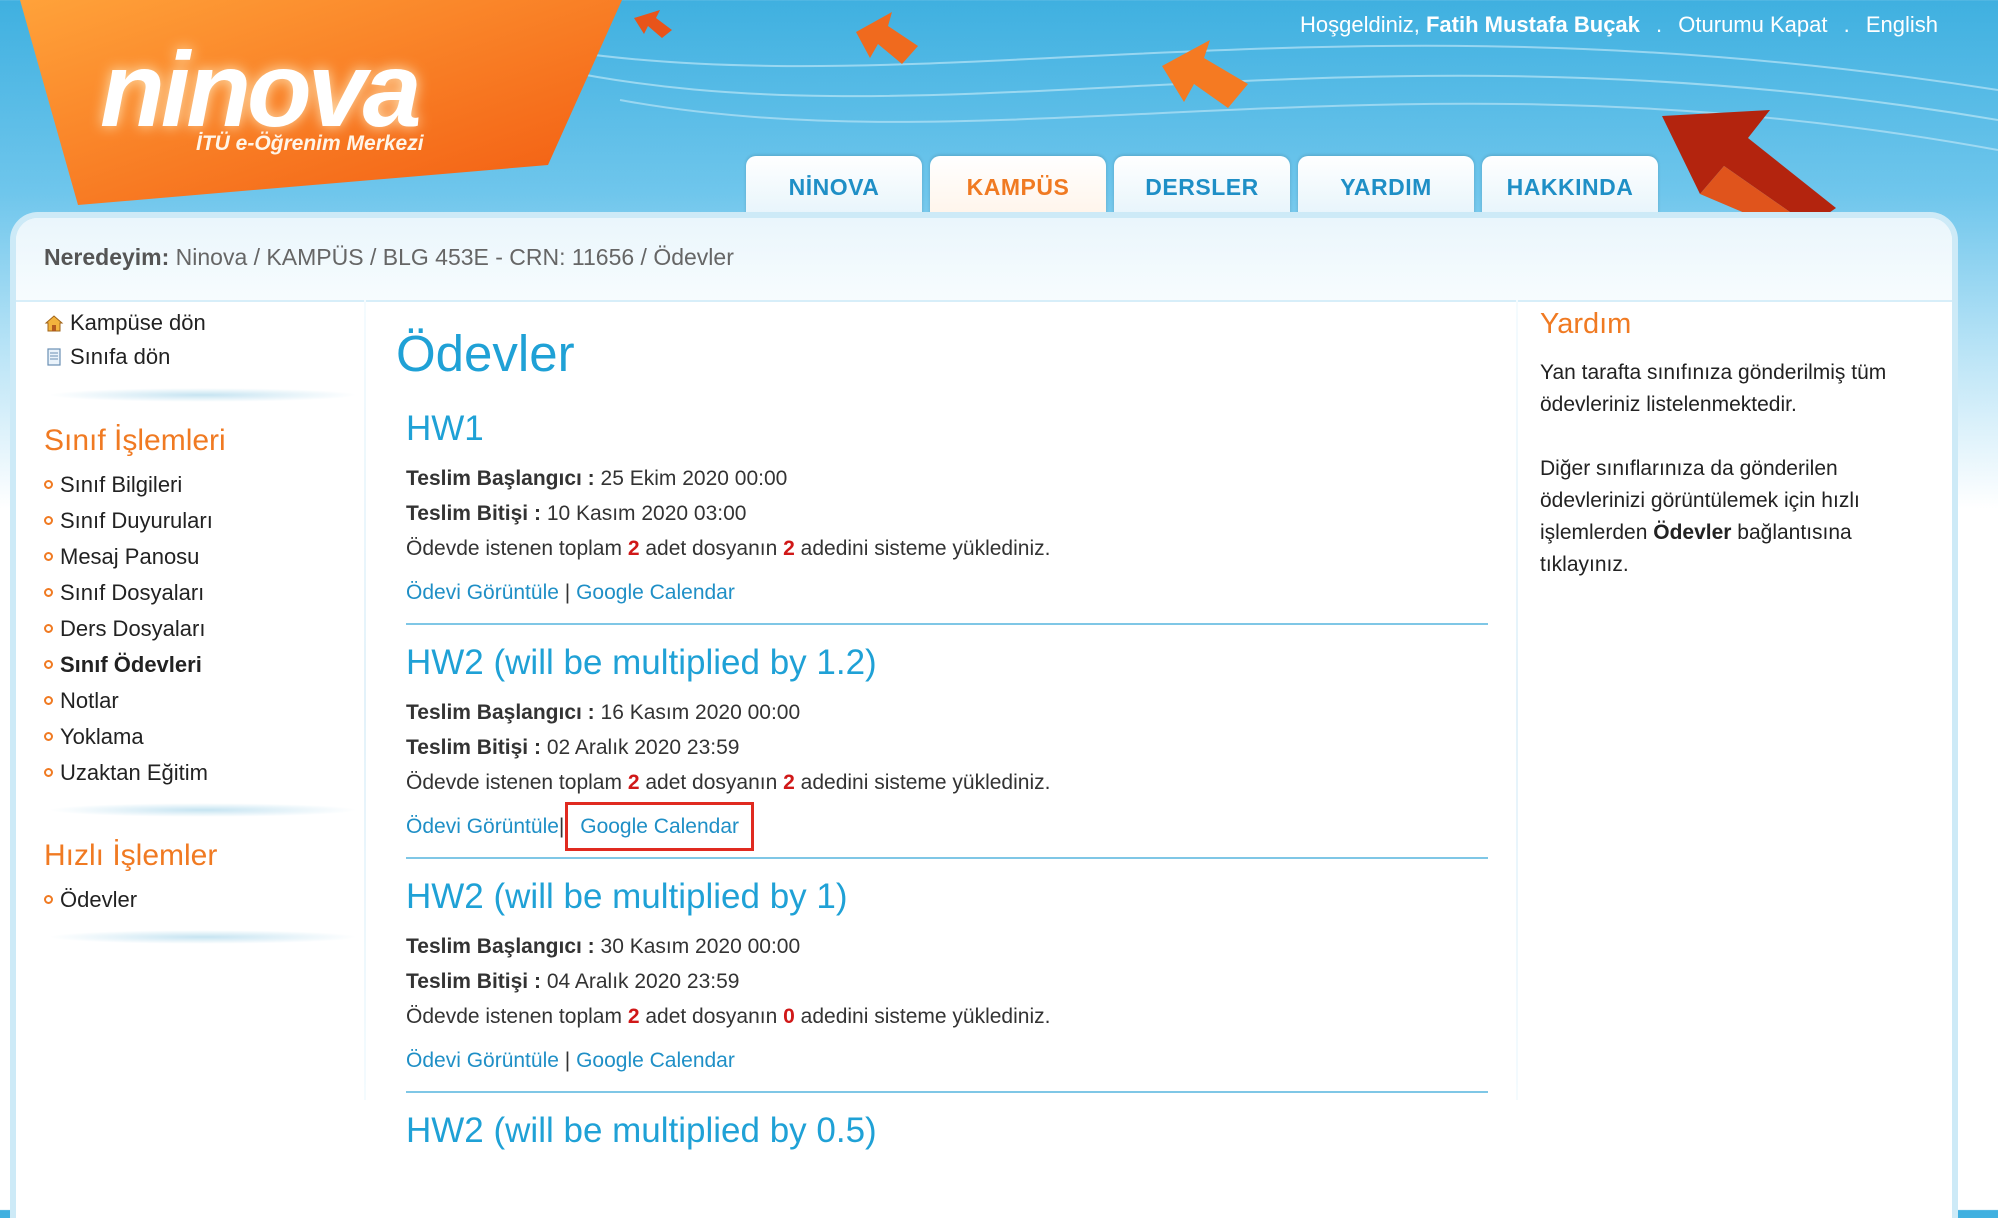  Describe the element at coordinates (947, 713) in the screenshot. I see `homework-start: Teslim Başlangıcı : 16 Kasım 2020 00:00` at that location.